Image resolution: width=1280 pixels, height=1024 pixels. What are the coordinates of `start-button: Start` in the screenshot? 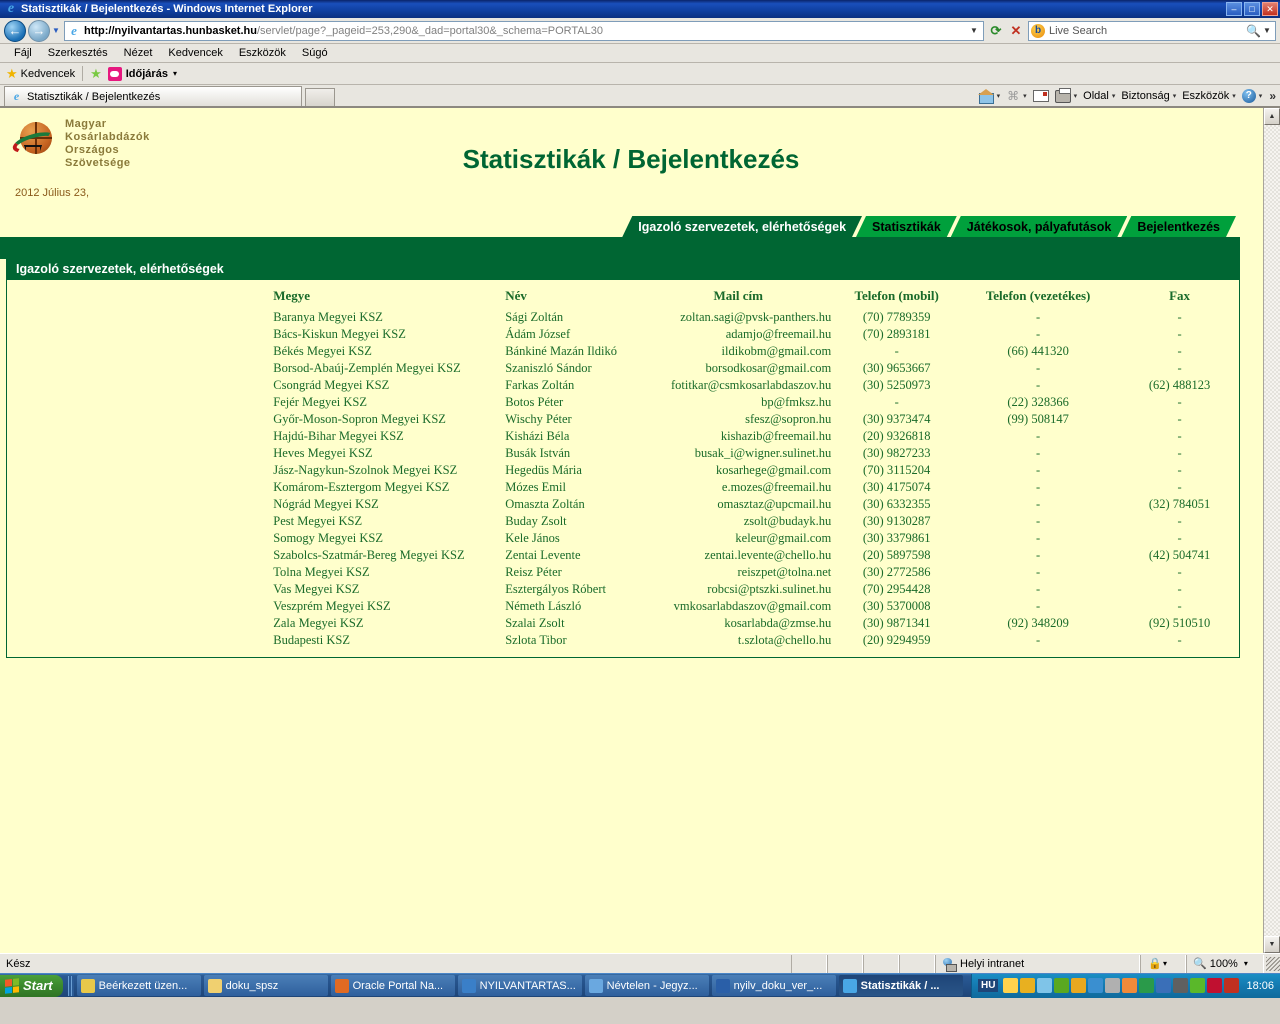 It's located at (31, 985).